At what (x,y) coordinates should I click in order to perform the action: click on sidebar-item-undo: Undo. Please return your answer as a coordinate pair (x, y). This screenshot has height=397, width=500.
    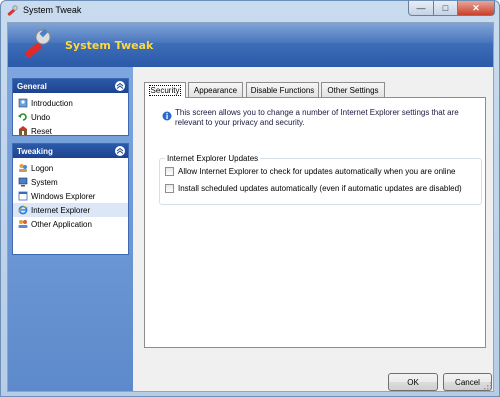
    Looking at the image, I should click on (70, 117).